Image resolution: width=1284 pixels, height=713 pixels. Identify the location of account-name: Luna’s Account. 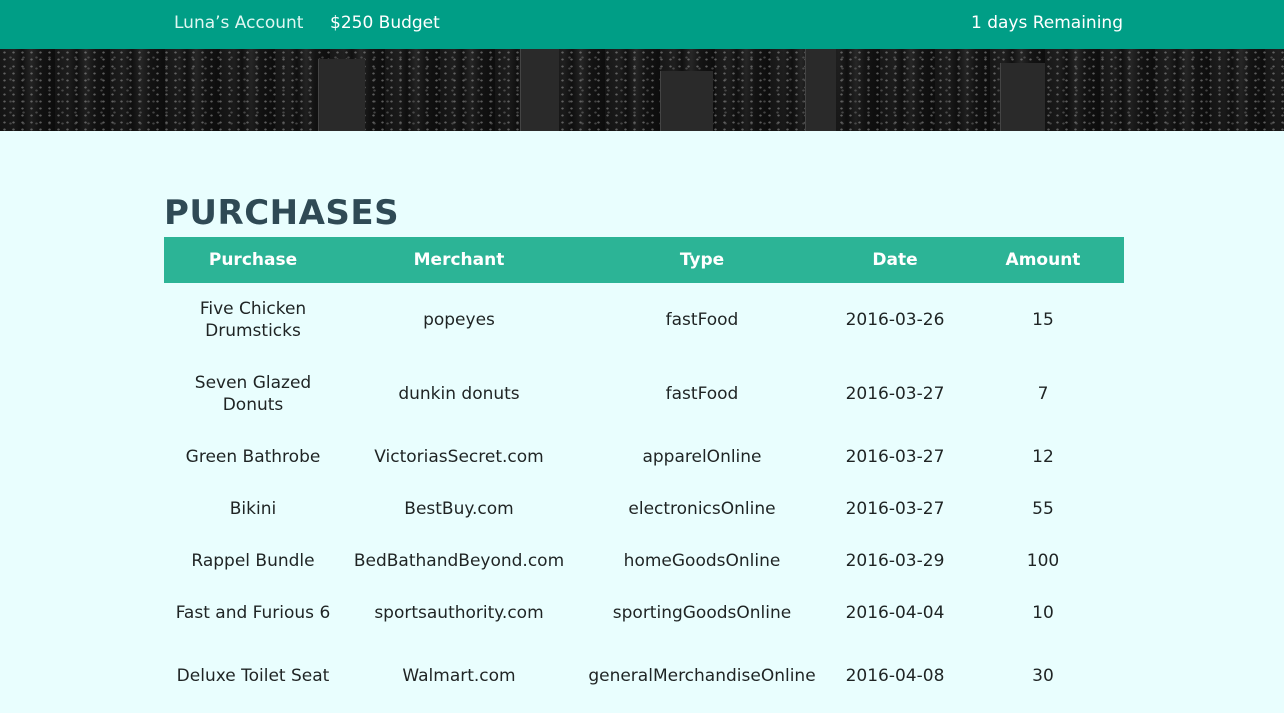
(238, 23).